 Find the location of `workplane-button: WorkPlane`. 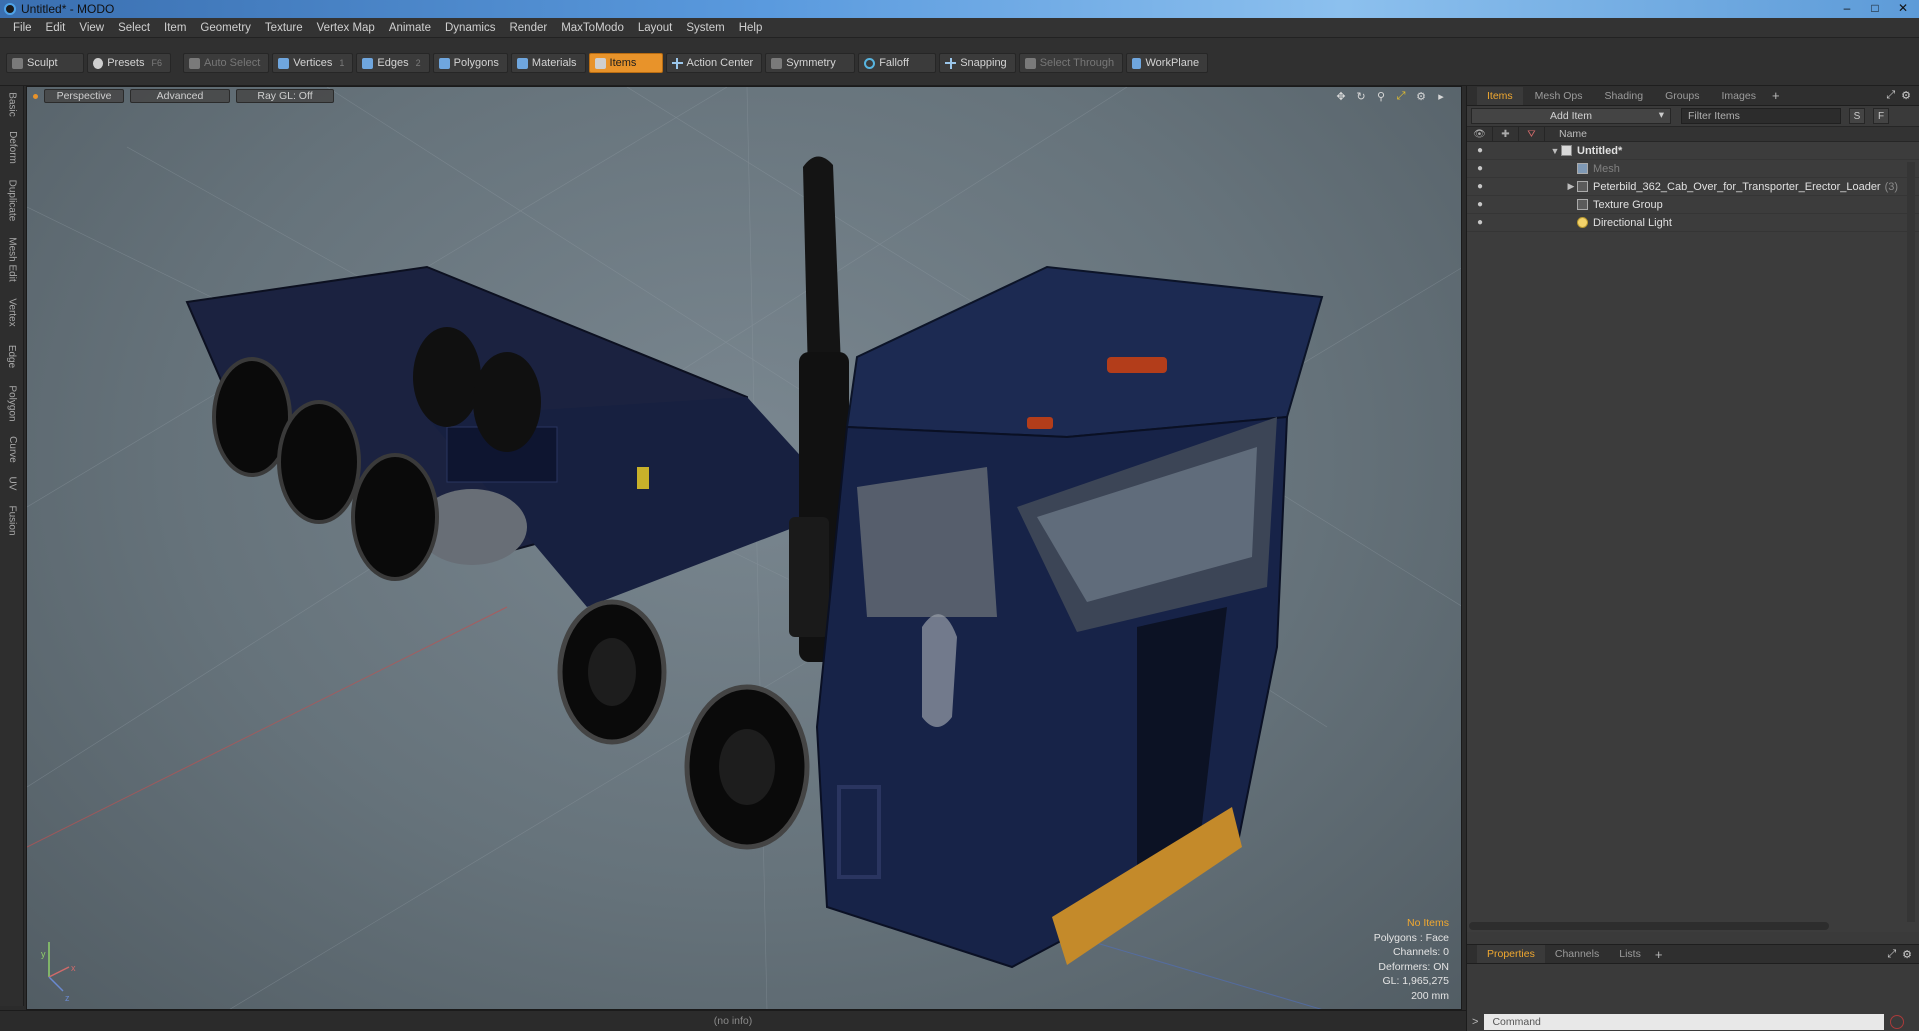

workplane-button: WorkPlane is located at coordinates (1167, 63).